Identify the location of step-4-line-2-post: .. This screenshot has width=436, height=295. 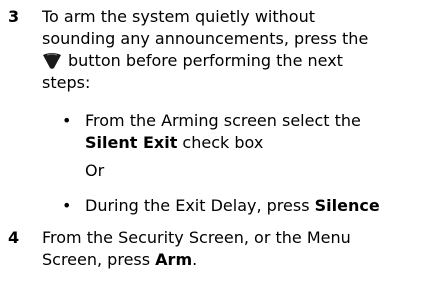
(195, 259).